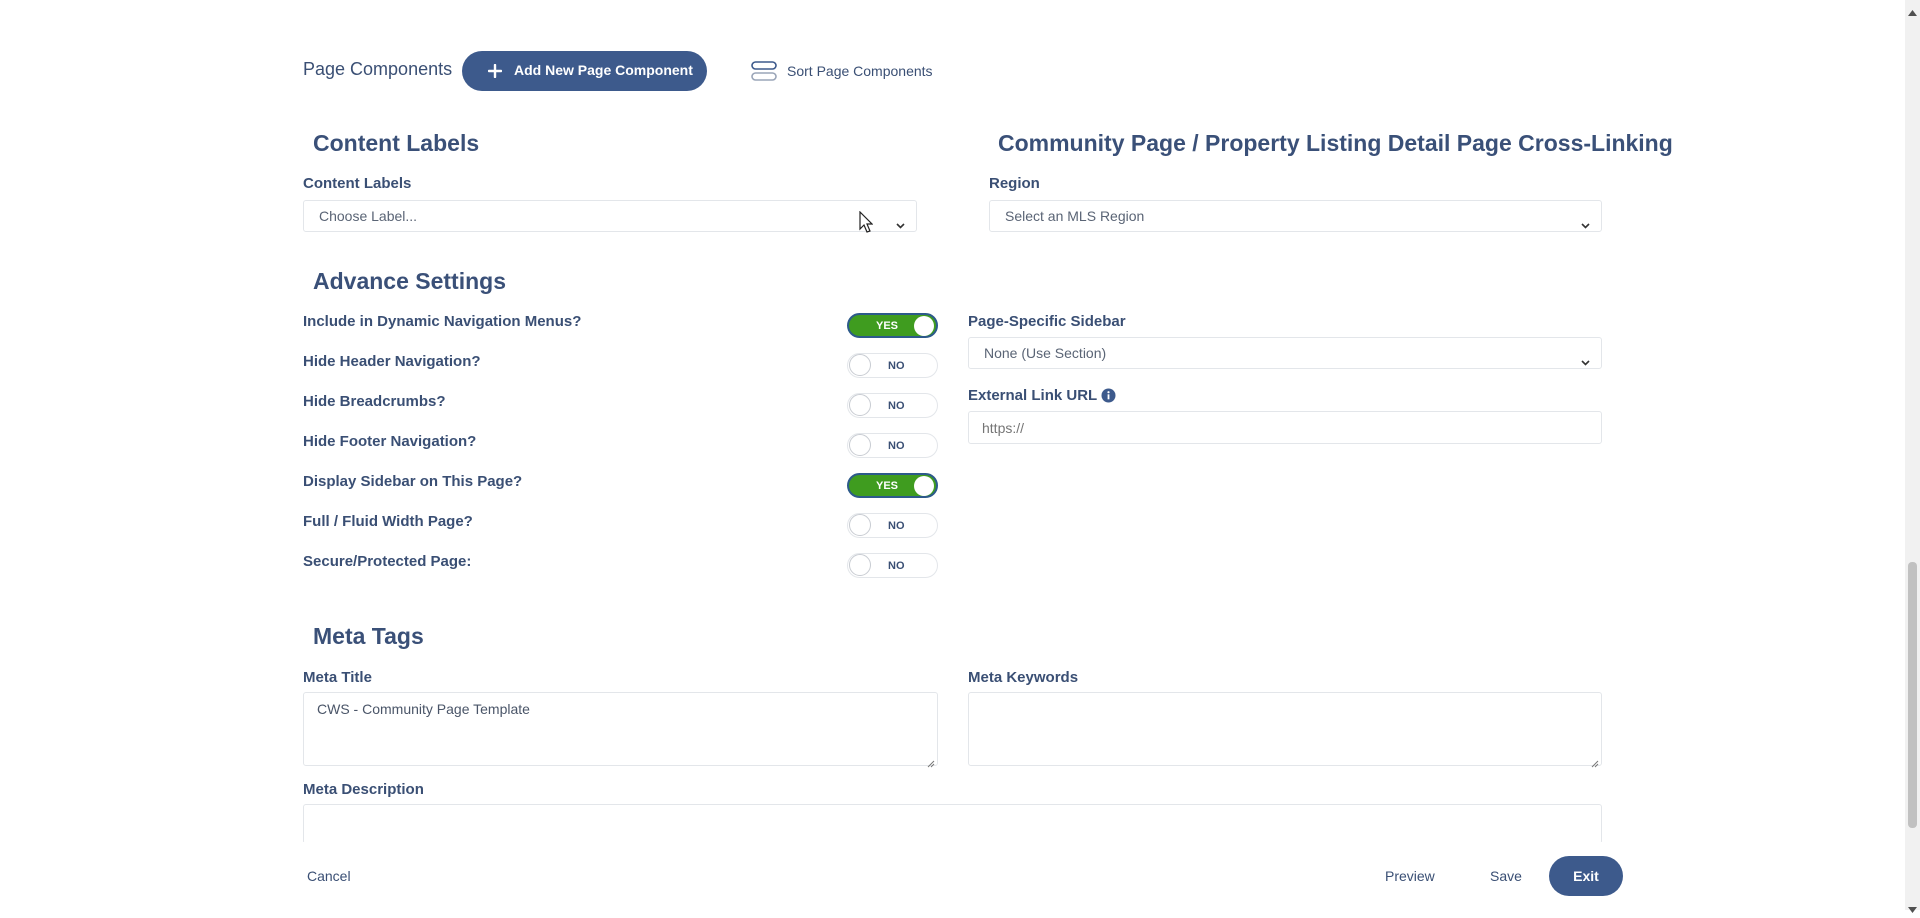 This screenshot has width=1920, height=918. I want to click on meta-title-value: CWS - Community Page Template, so click(423, 709).